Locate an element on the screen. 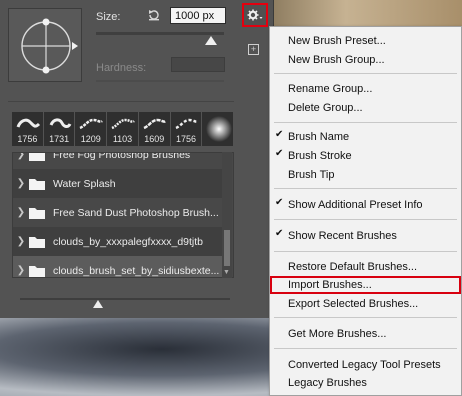  panel-menu-gear-button is located at coordinates (255, 15).